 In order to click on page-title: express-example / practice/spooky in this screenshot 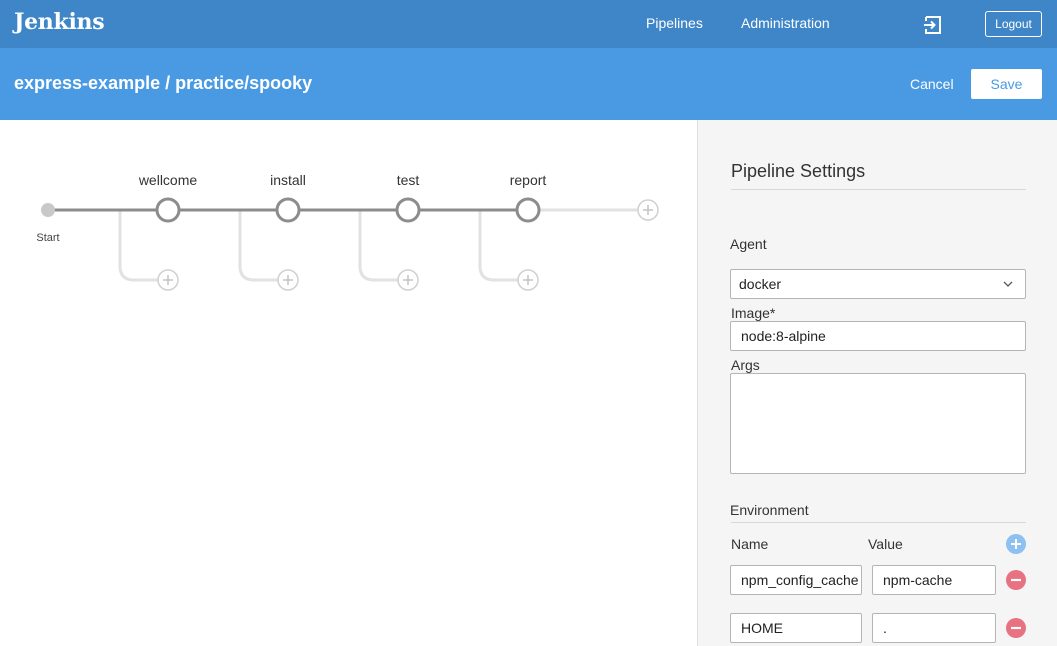, I will do `click(163, 83)`.